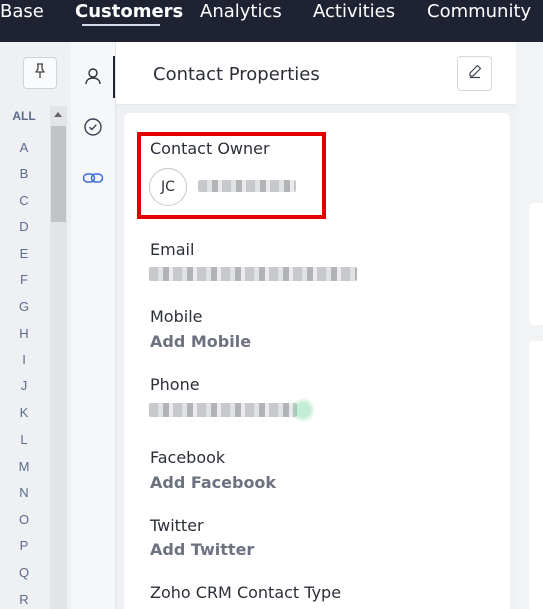  I want to click on edit-button, so click(474, 73).